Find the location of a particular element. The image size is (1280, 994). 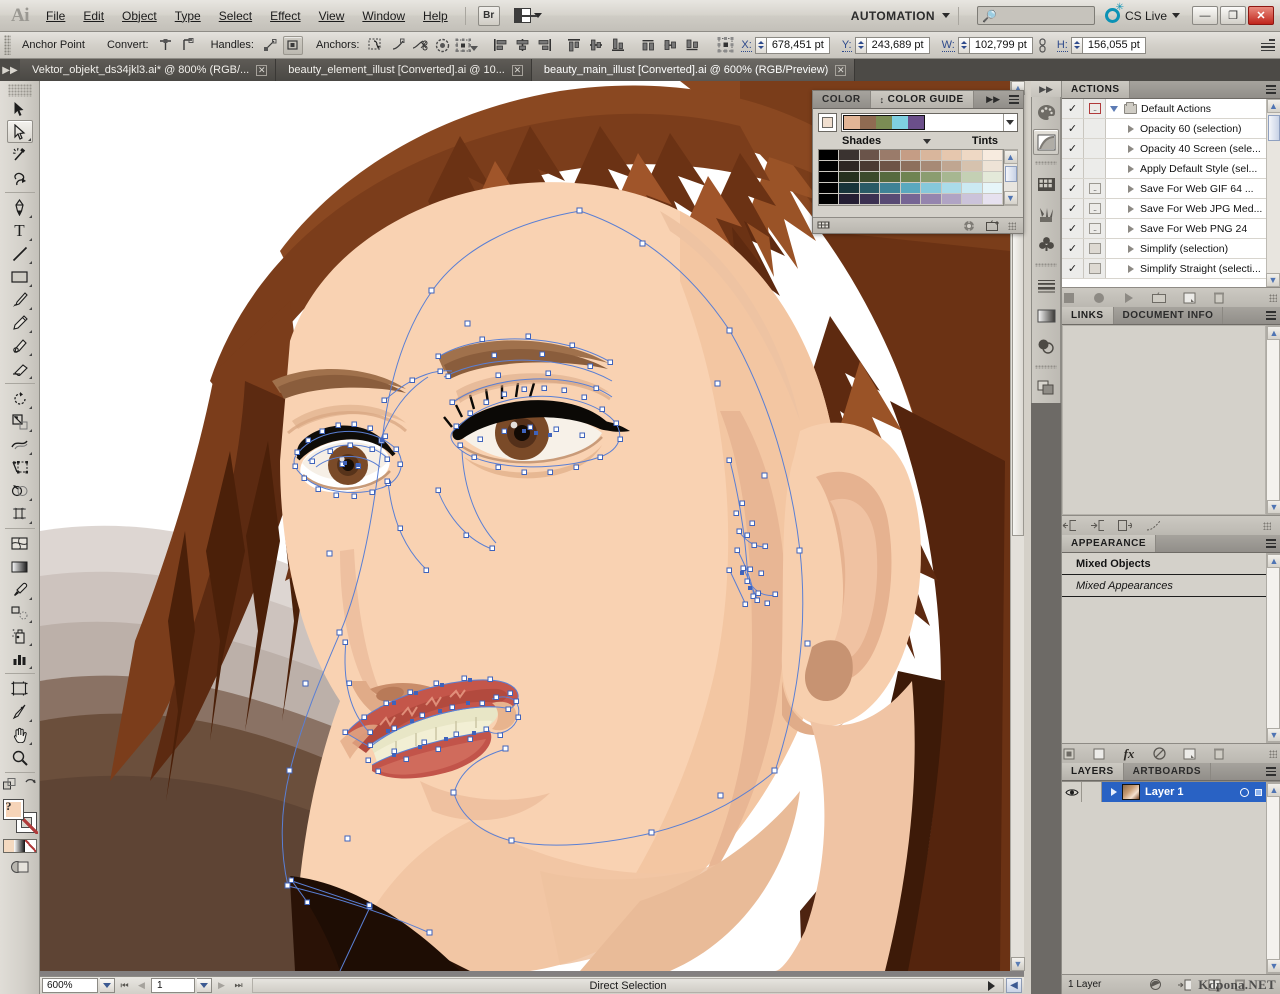

delete-icon is located at coordinates (1219, 298).